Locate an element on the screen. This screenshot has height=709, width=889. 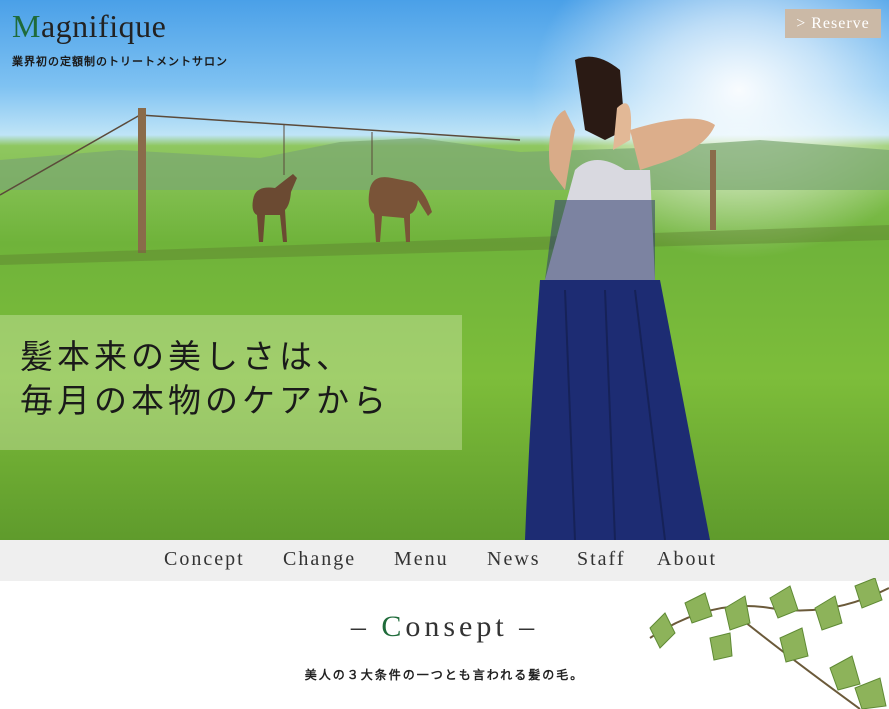
hero-copy: 髪本来の美しさは、 毎月の本物のケアから is located at coordinates (205, 379).